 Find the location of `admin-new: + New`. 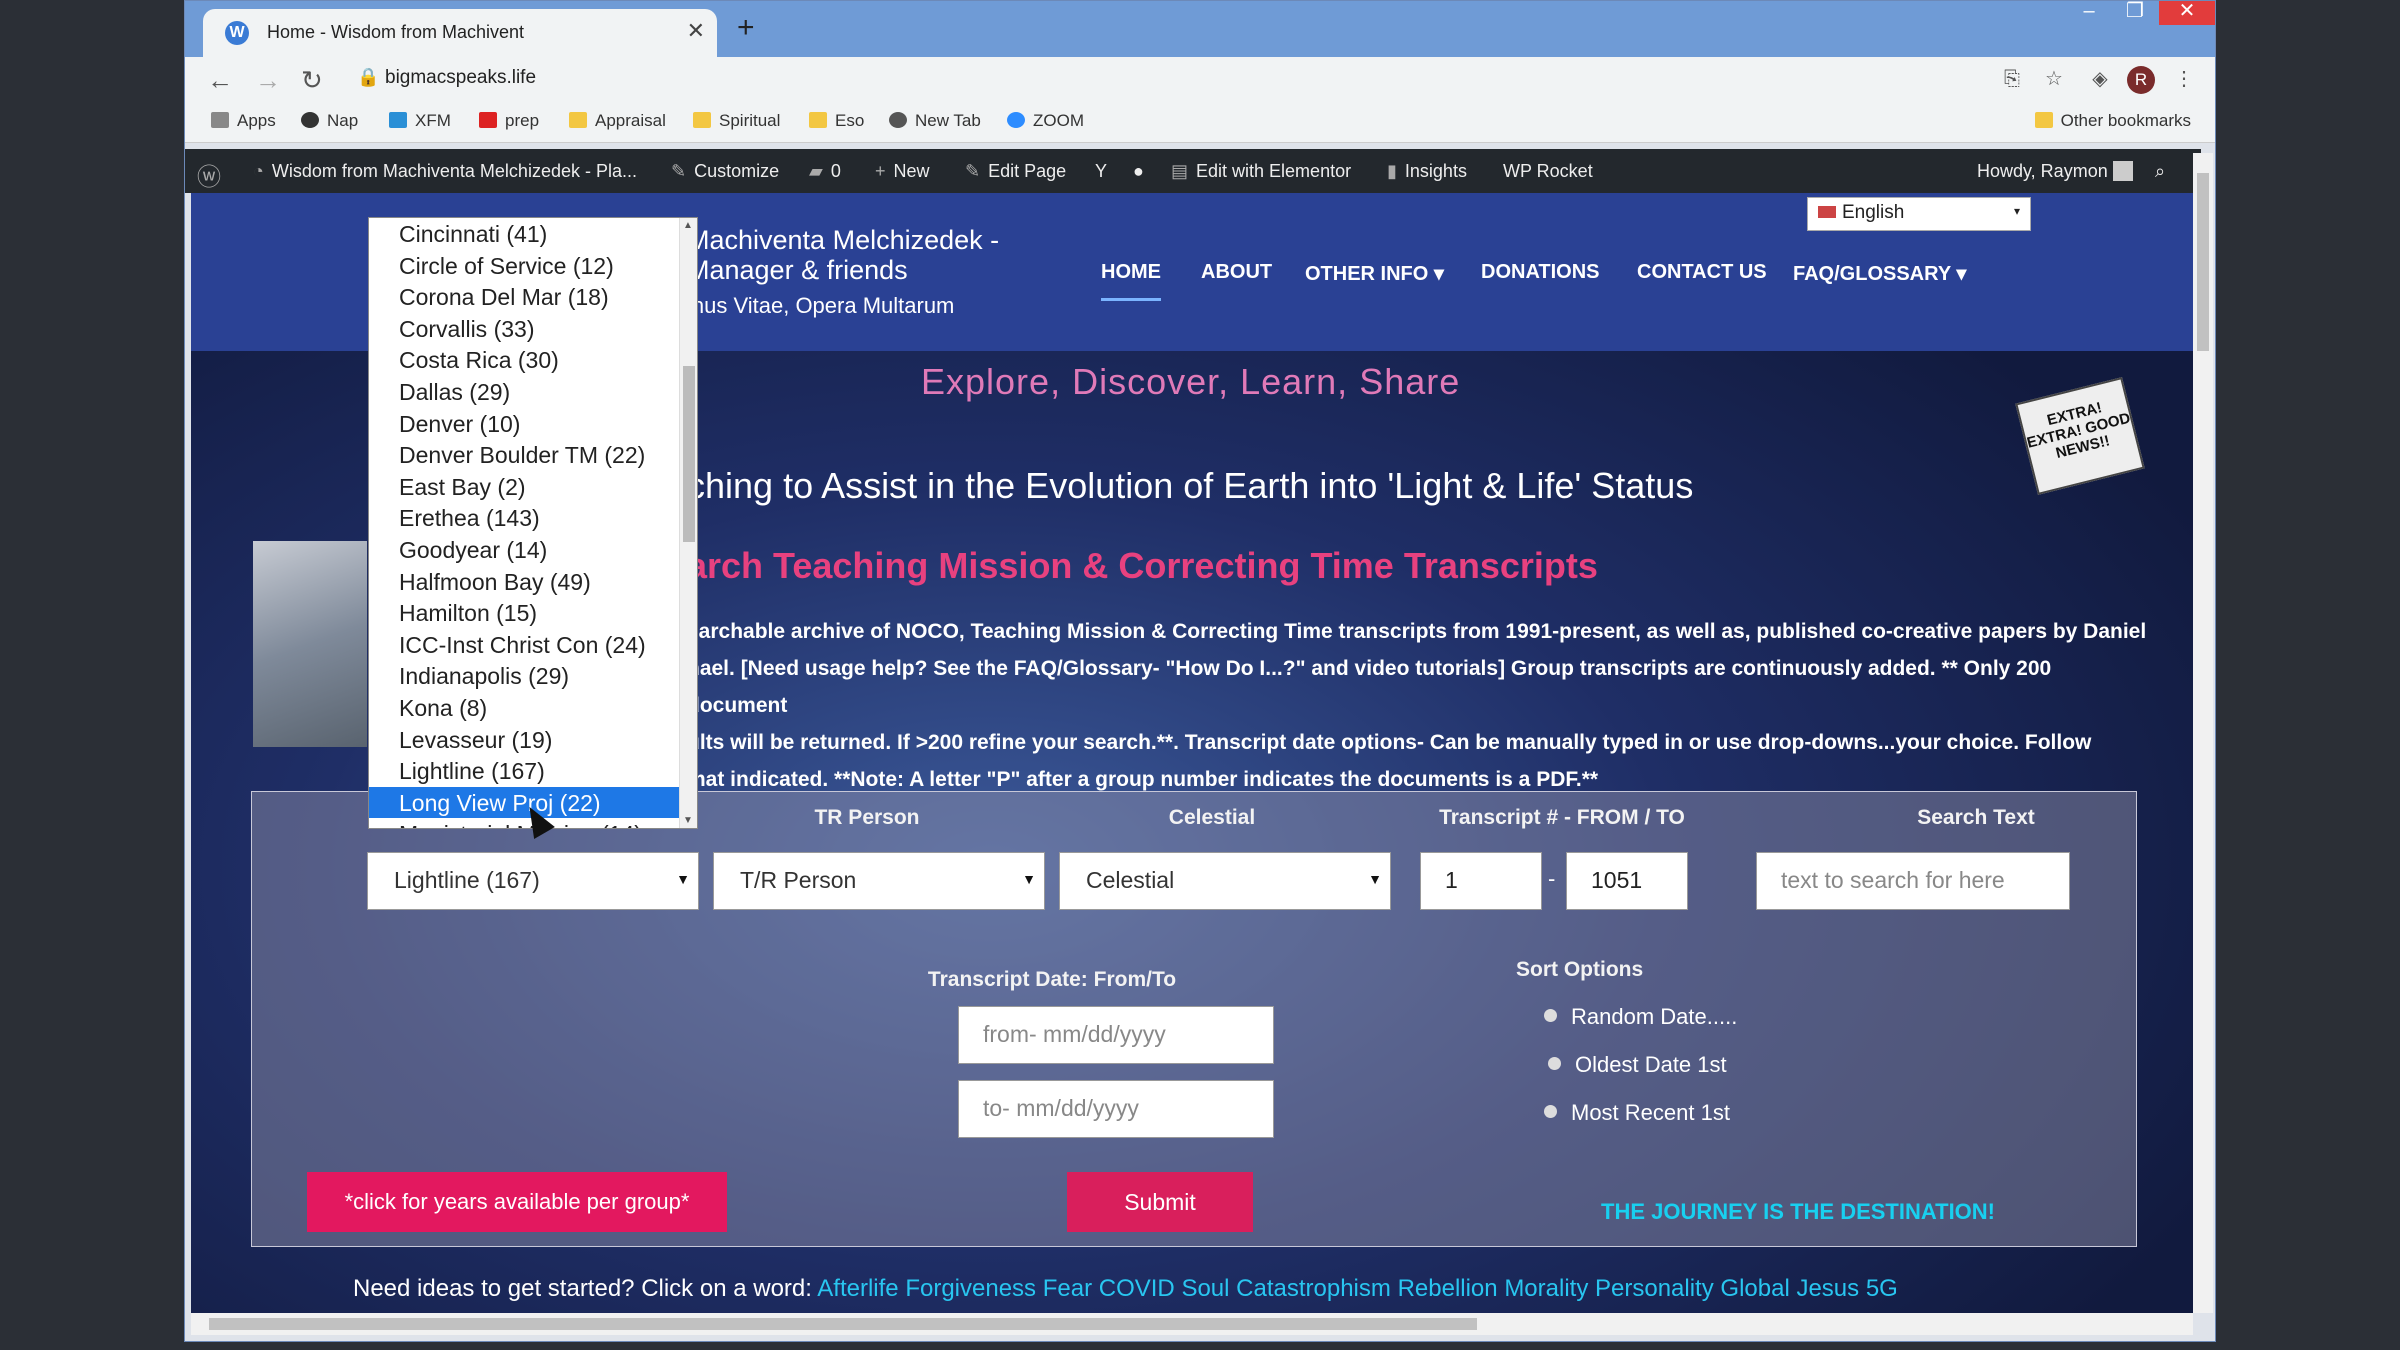

admin-new: + New is located at coordinates (902, 171).